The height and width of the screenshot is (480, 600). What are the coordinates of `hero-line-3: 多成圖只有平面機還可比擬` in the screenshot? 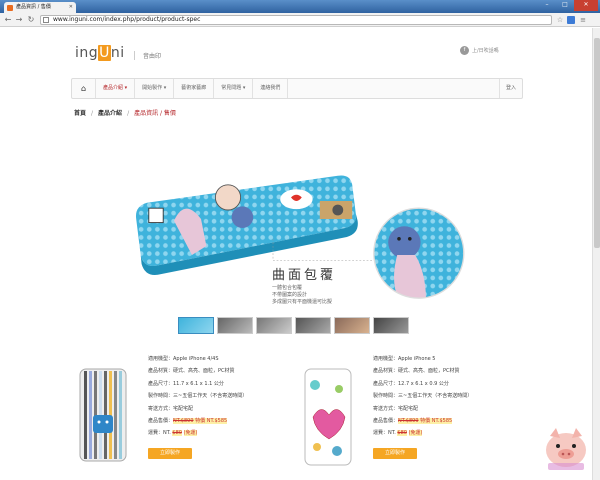 It's located at (302, 302).